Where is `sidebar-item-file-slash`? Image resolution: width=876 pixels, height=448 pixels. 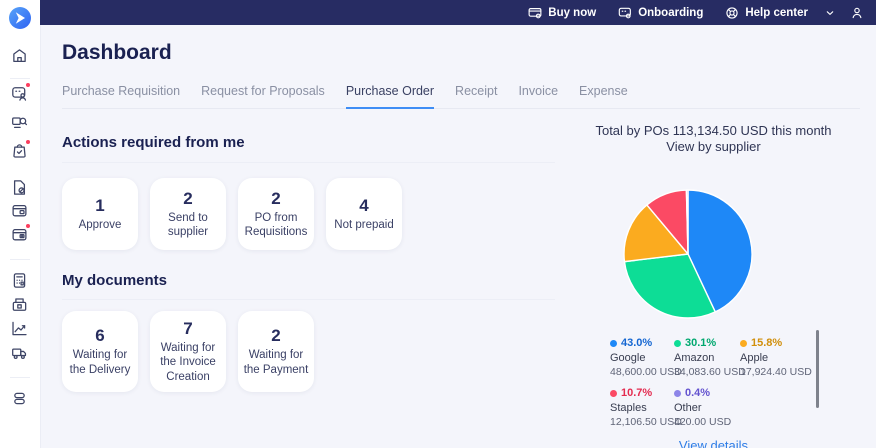 sidebar-item-file-slash is located at coordinates (20, 190).